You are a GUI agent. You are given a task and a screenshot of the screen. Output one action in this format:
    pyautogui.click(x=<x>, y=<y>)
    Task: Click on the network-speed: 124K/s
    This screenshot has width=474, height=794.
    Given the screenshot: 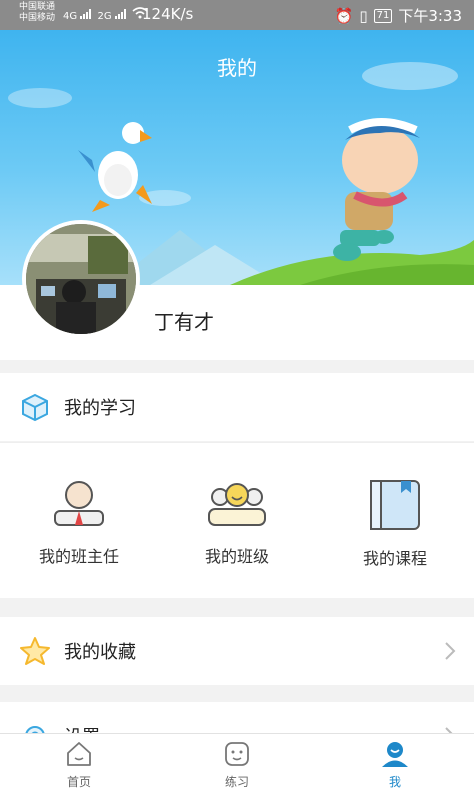 What is the action you would take?
    pyautogui.click(x=168, y=14)
    